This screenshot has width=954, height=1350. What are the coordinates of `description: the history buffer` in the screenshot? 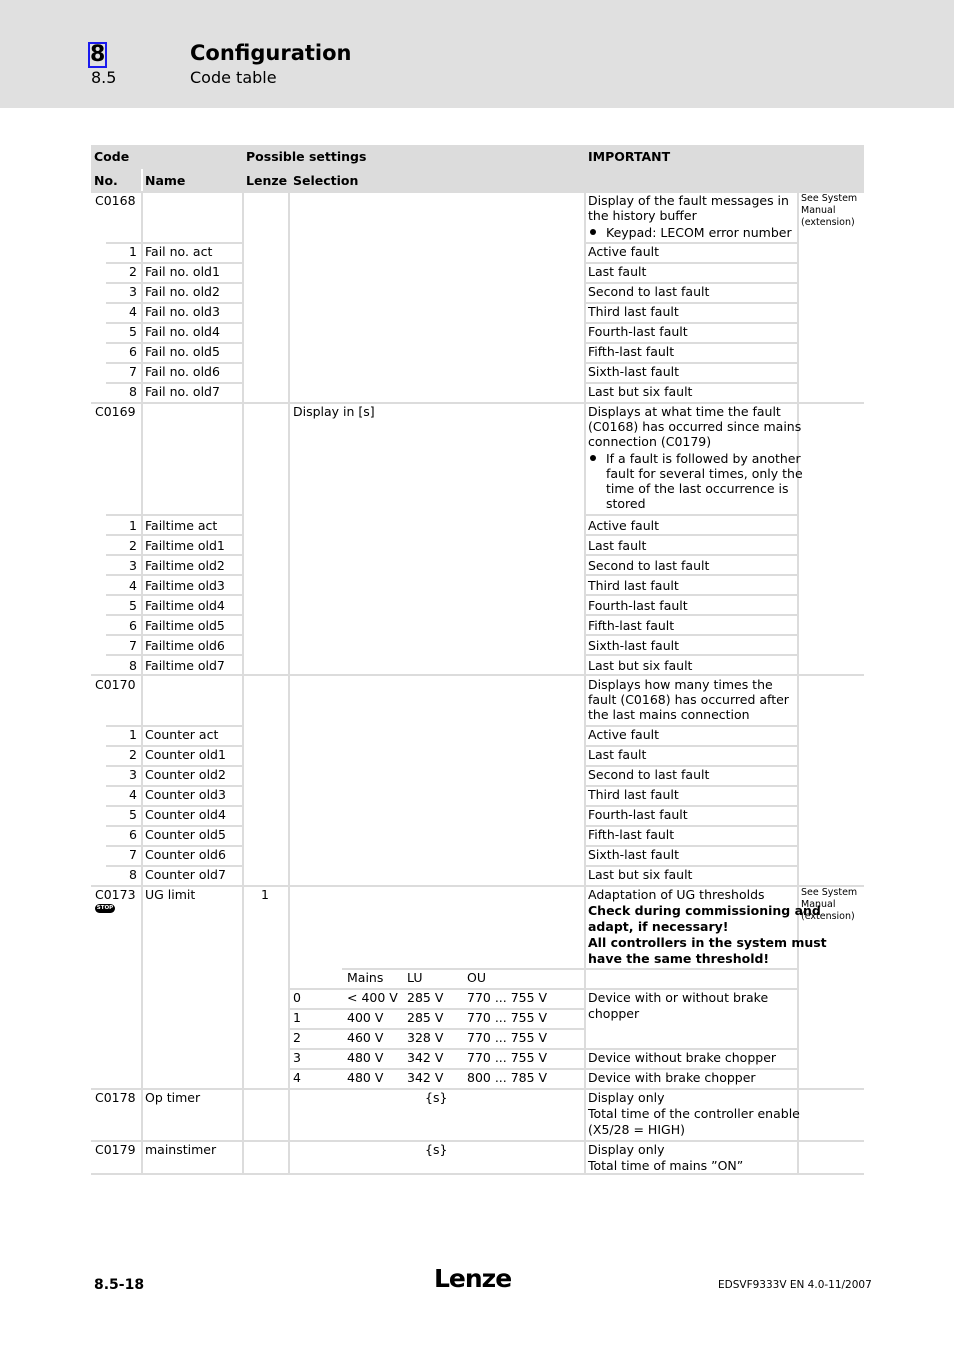 It's located at (642, 215).